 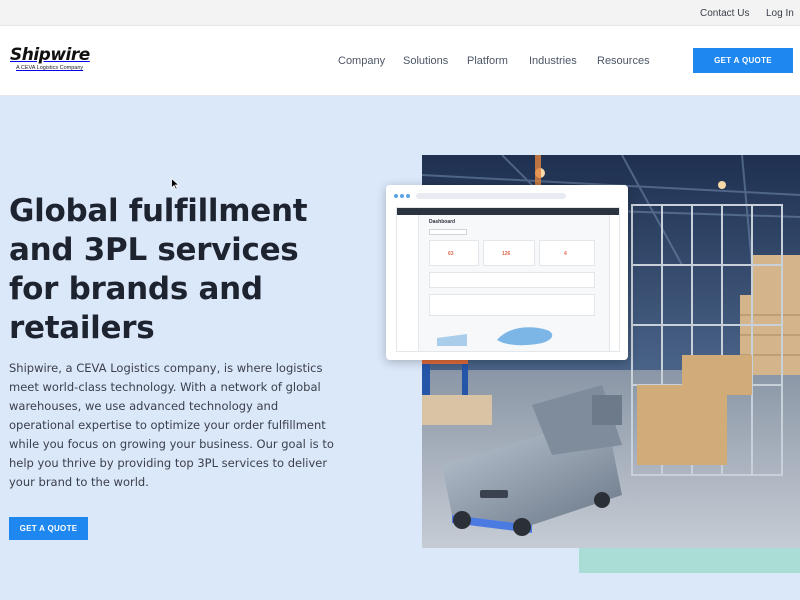 I want to click on arrow-cursor-icon, so click(x=175, y=184).